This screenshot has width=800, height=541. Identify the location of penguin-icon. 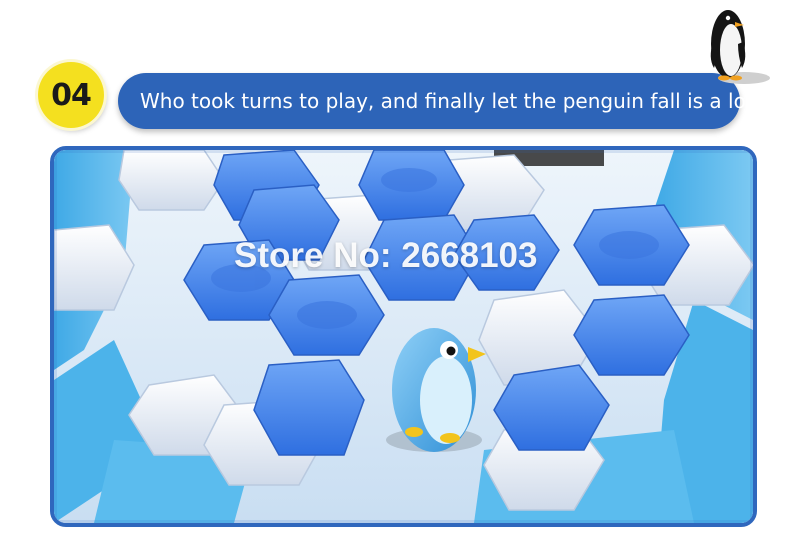
(738, 45).